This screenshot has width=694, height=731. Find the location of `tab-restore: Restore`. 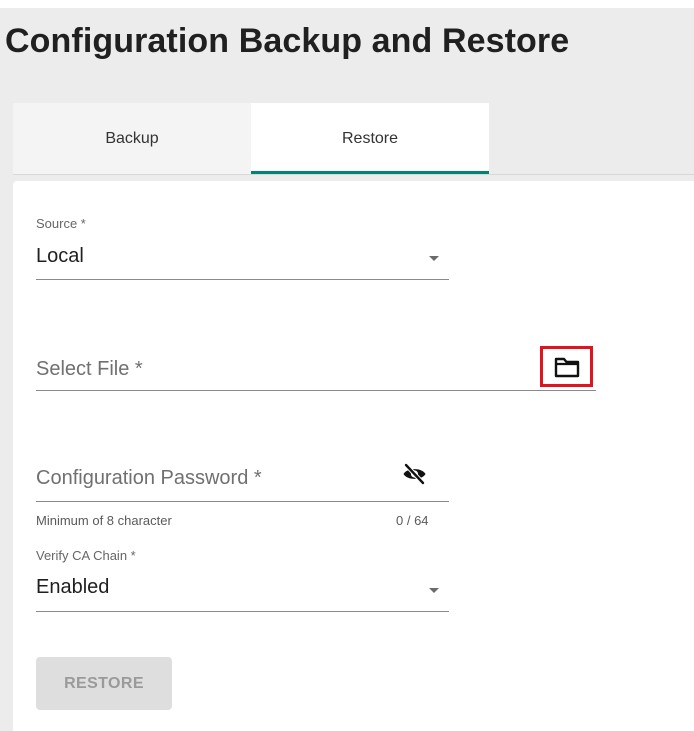

tab-restore: Restore is located at coordinates (370, 138).